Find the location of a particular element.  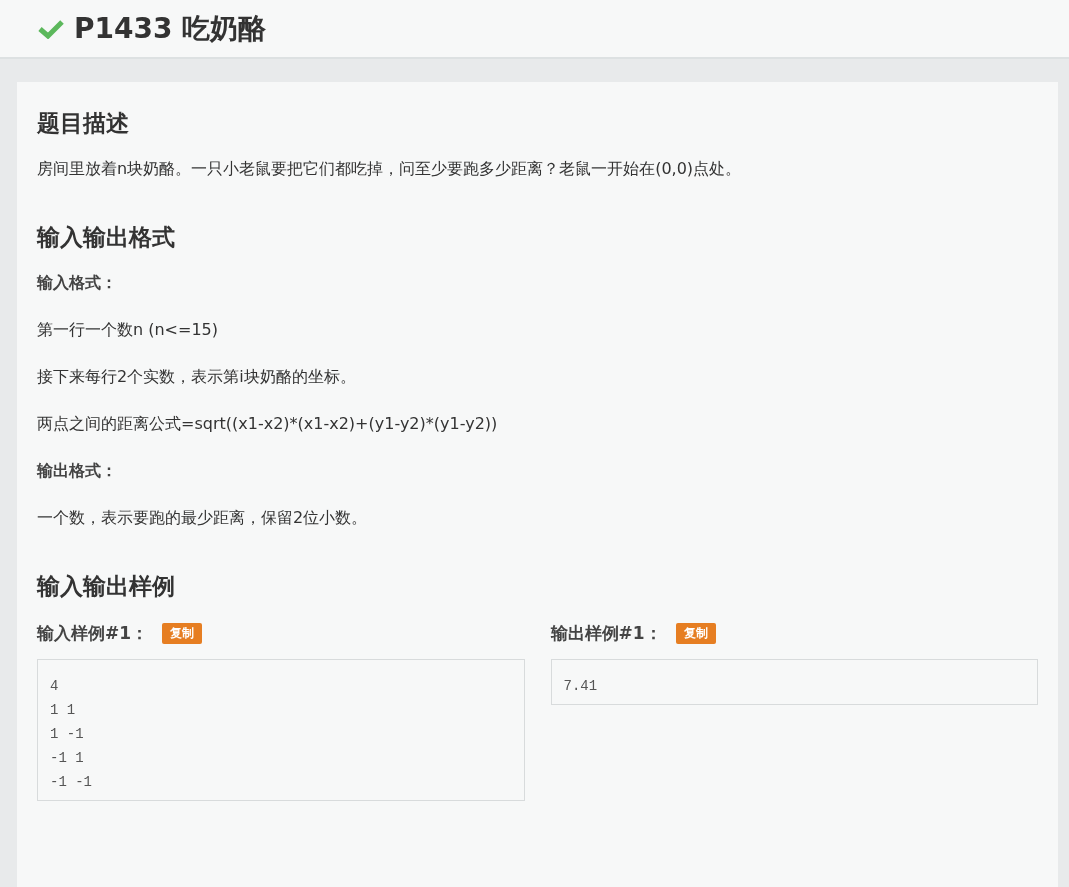

sample-label: 输出样例#1： is located at coordinates (606, 633).